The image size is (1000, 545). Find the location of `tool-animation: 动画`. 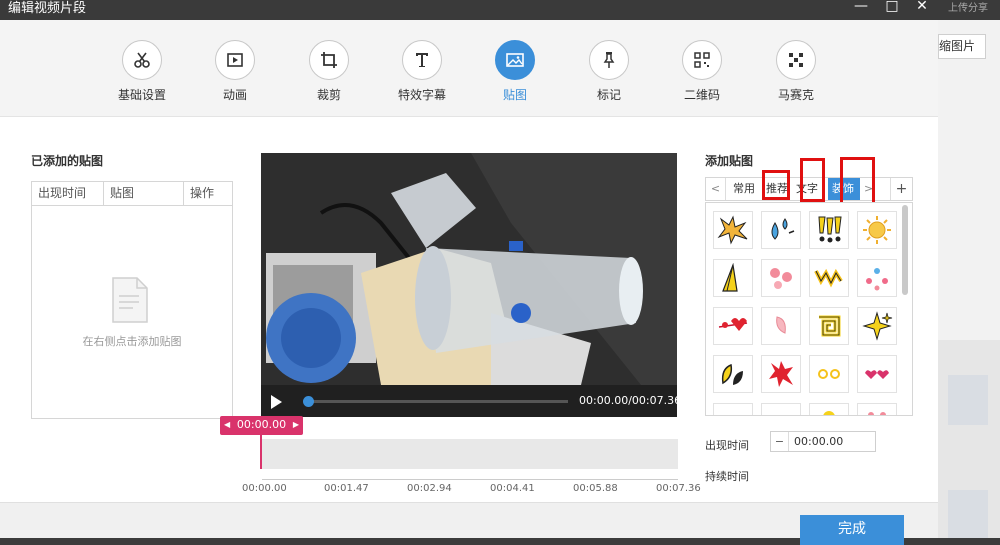

tool-animation: 动画 is located at coordinates (235, 71).